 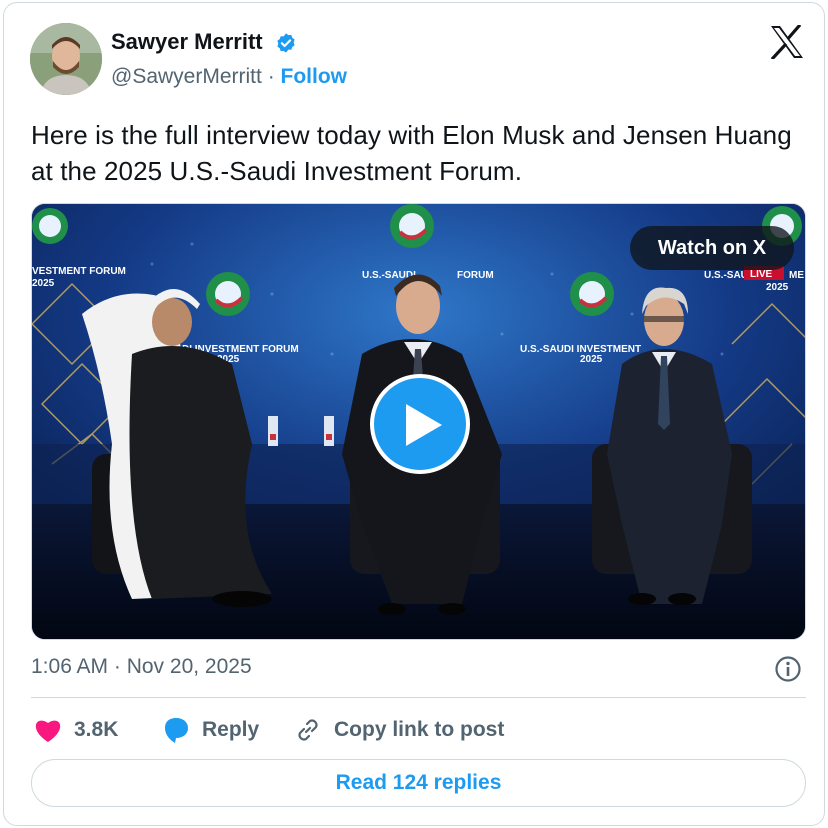 I want to click on author-name: Sawyer Merritt, so click(x=187, y=42).